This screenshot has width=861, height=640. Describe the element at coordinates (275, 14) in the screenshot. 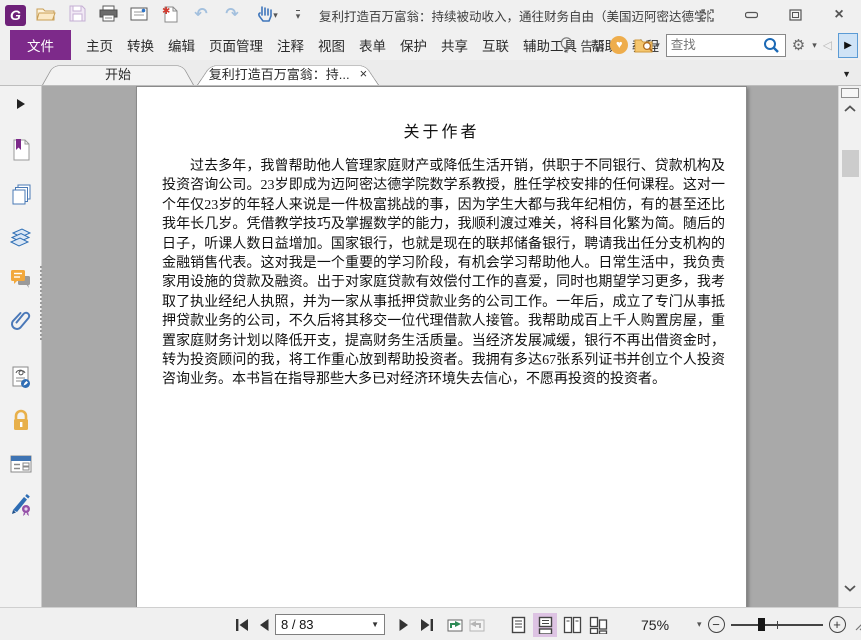

I see `hand-tool-caret-icon: ▾` at that location.